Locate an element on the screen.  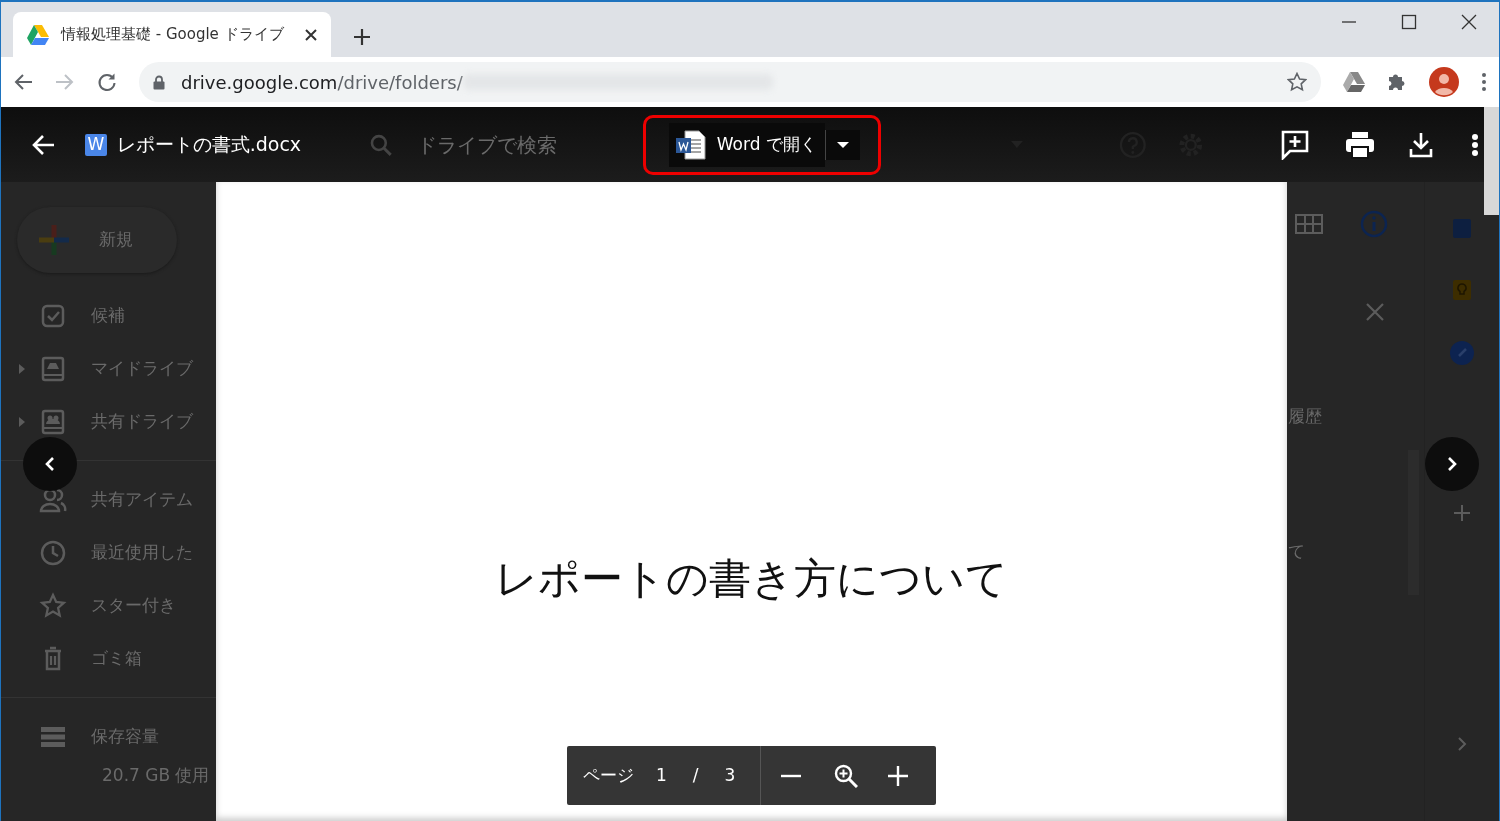
sidebar-item: 候補 is located at coordinates (108, 315).